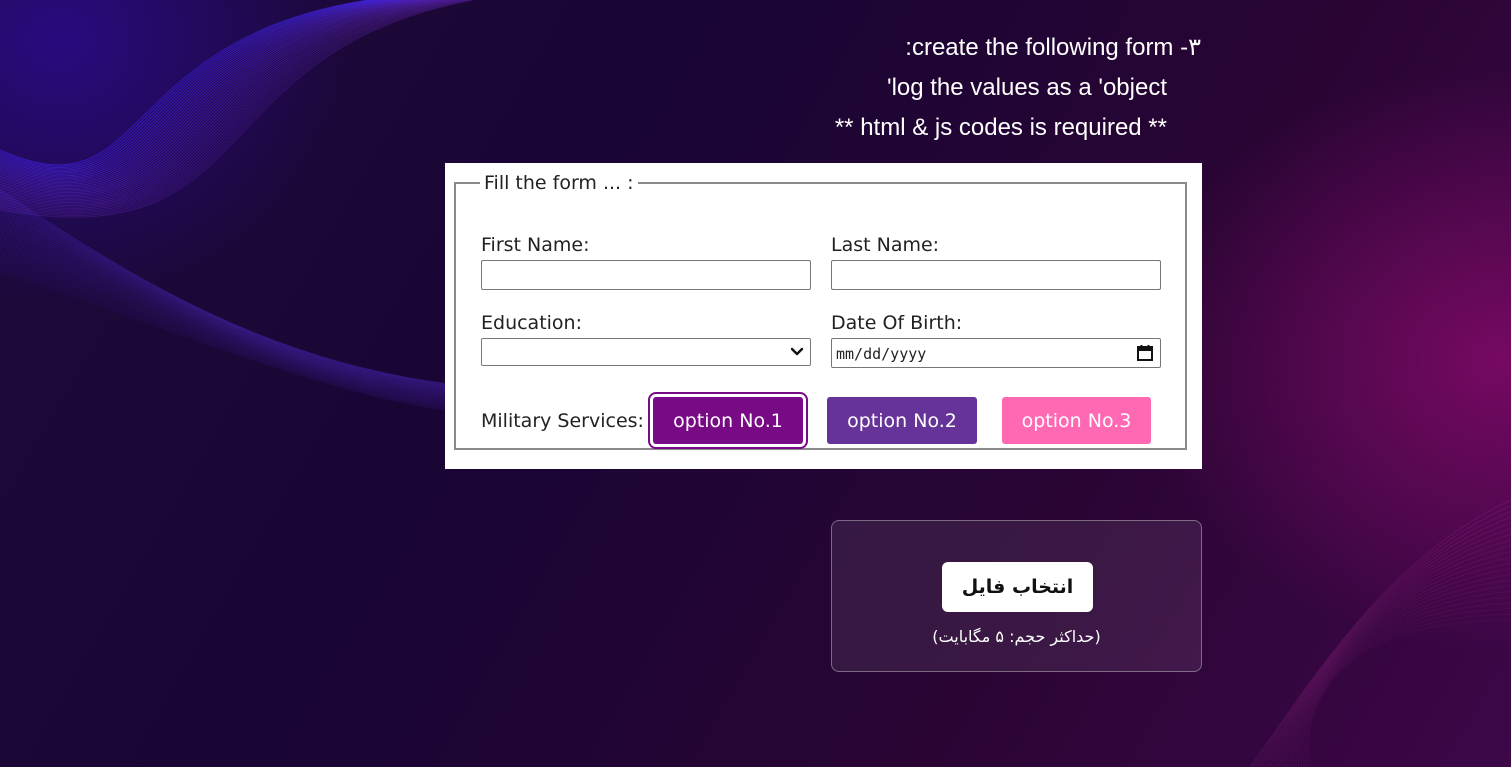 This screenshot has width=1511, height=767. Describe the element at coordinates (902, 420) in the screenshot. I see `option-2-button: option No.2` at that location.